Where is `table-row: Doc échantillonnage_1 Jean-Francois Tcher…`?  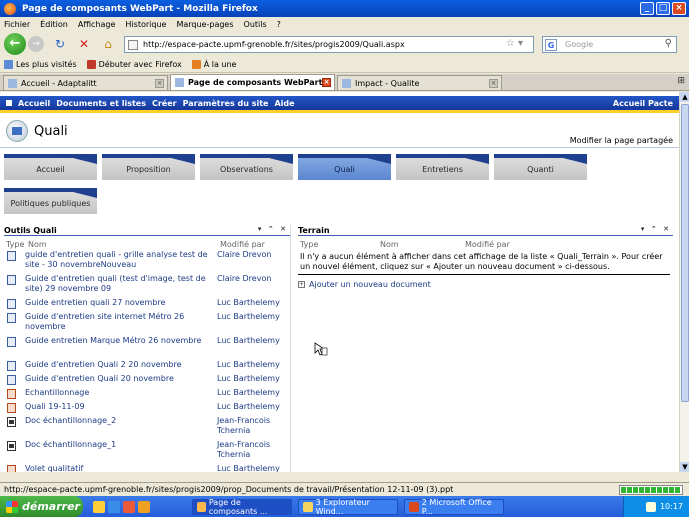 table-row: Doc échantillonnage_1 Jean-Francois Tcher… is located at coordinates (147, 452).